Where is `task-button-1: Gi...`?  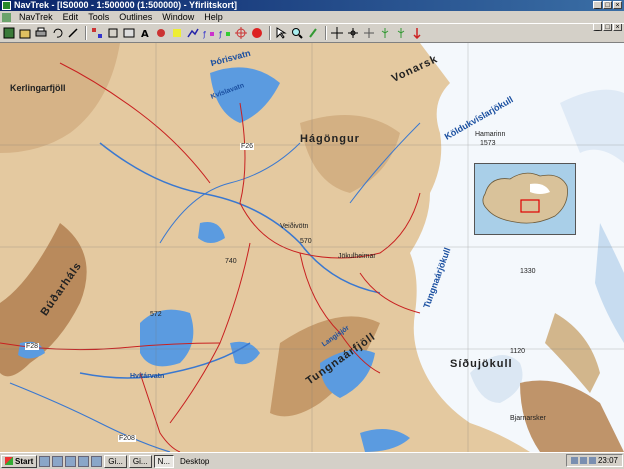 task-button-1: Gi... is located at coordinates (115, 461).